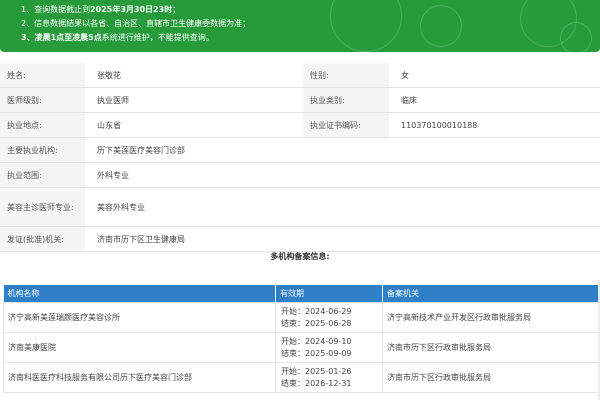  I want to click on institution-name-cell: 济南科医医疗科技服务有限公司历下医疗美容门诊部, so click(139, 377).